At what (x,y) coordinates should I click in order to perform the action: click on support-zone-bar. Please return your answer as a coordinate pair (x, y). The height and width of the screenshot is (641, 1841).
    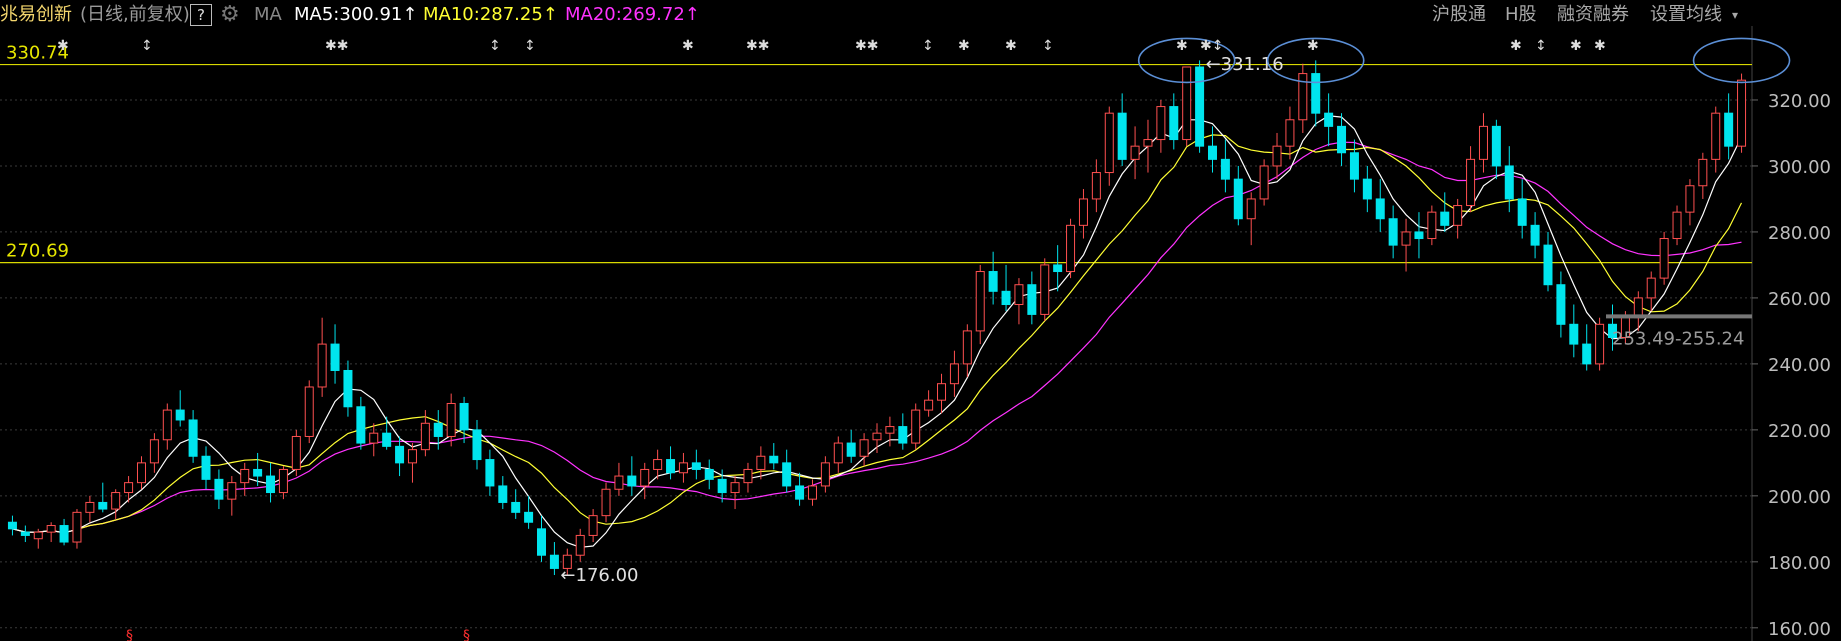
    Looking at the image, I should click on (1679, 316).